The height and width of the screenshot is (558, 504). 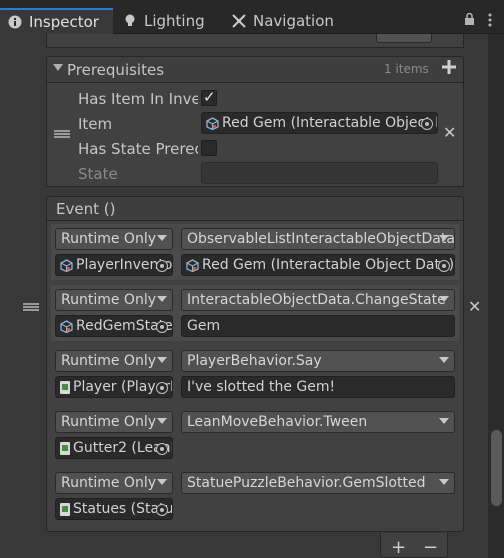 I want to click on argument-text-field: I've slotted the Gem!, so click(x=318, y=387).